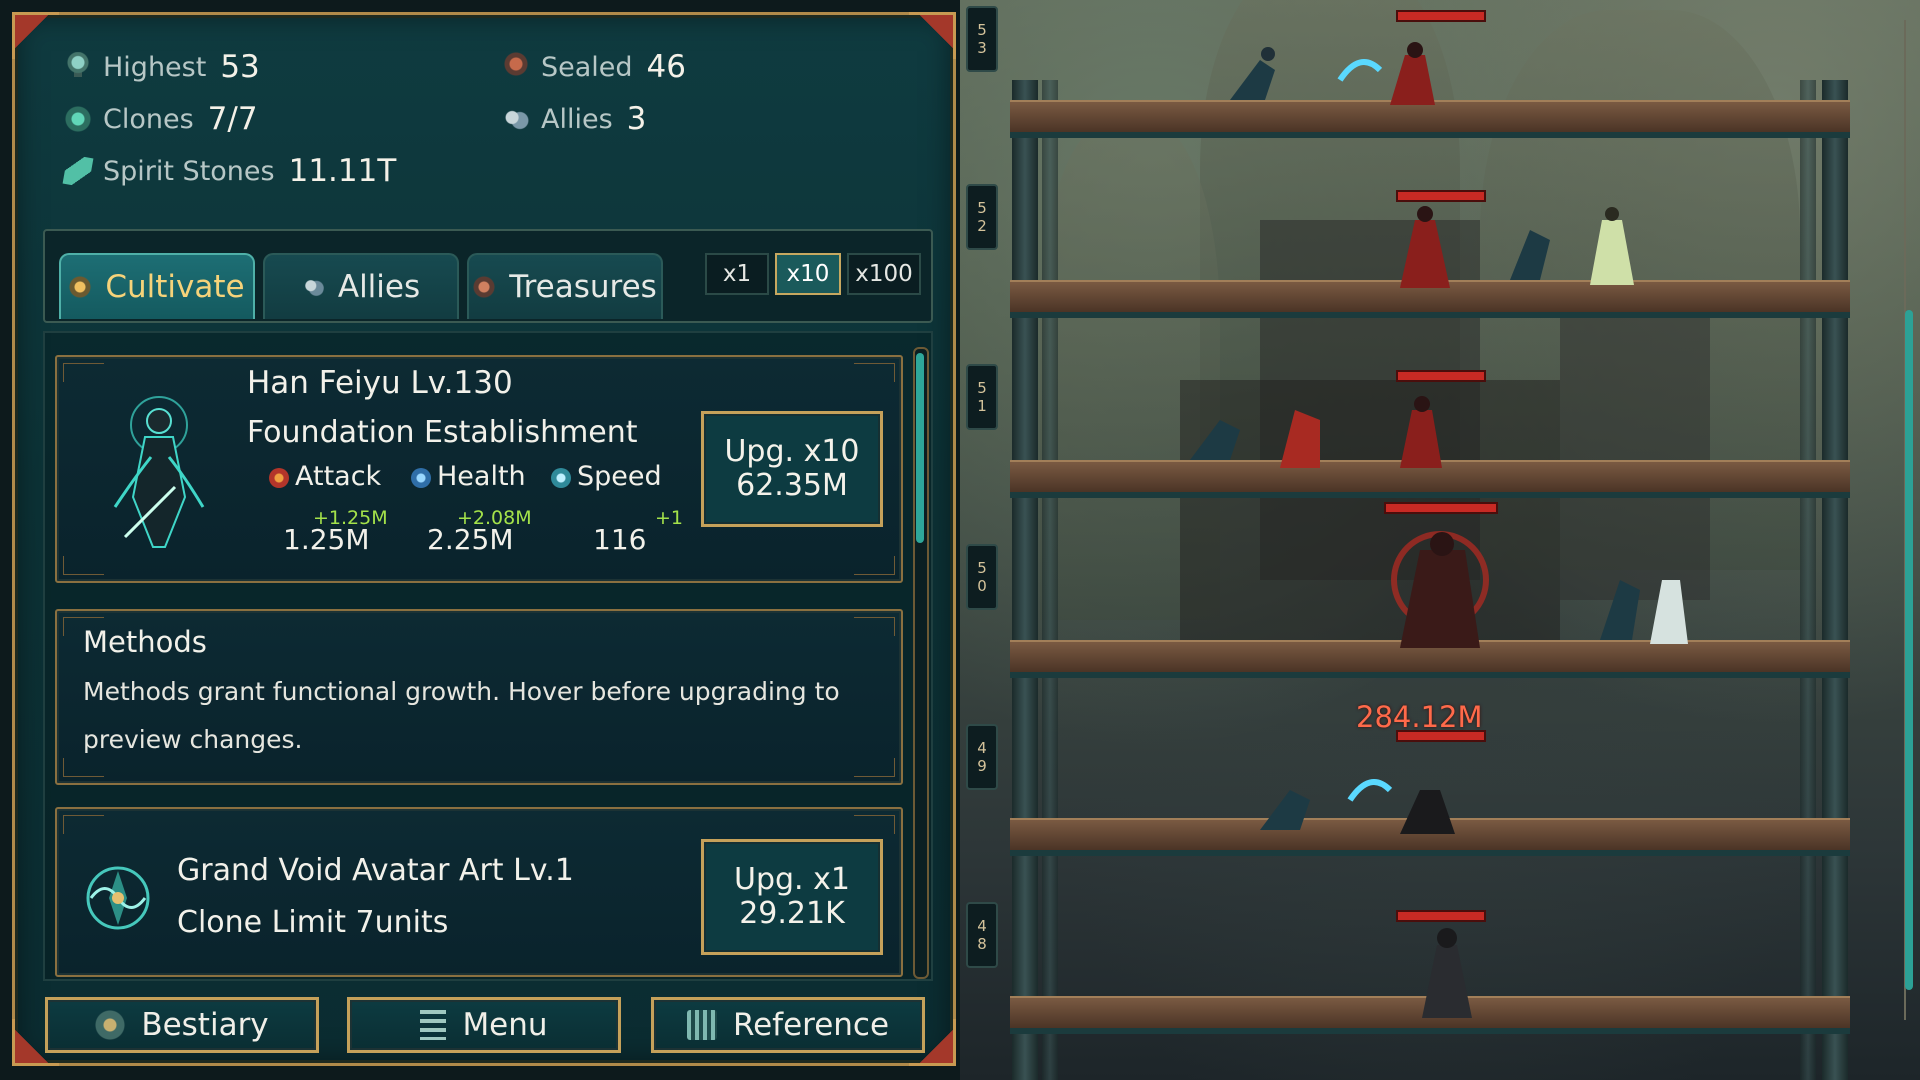 The width and height of the screenshot is (1920, 1080). I want to click on tab-label: Cultivate, so click(175, 287).